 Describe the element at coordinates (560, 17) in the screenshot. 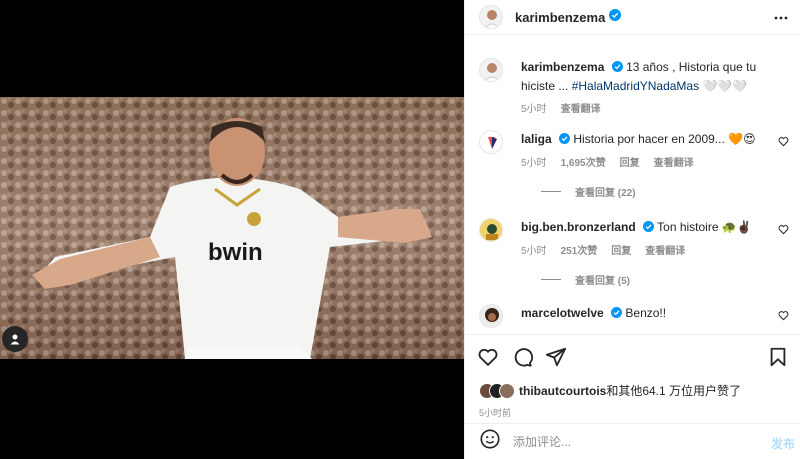

I see `author-username: karimbenzema` at that location.